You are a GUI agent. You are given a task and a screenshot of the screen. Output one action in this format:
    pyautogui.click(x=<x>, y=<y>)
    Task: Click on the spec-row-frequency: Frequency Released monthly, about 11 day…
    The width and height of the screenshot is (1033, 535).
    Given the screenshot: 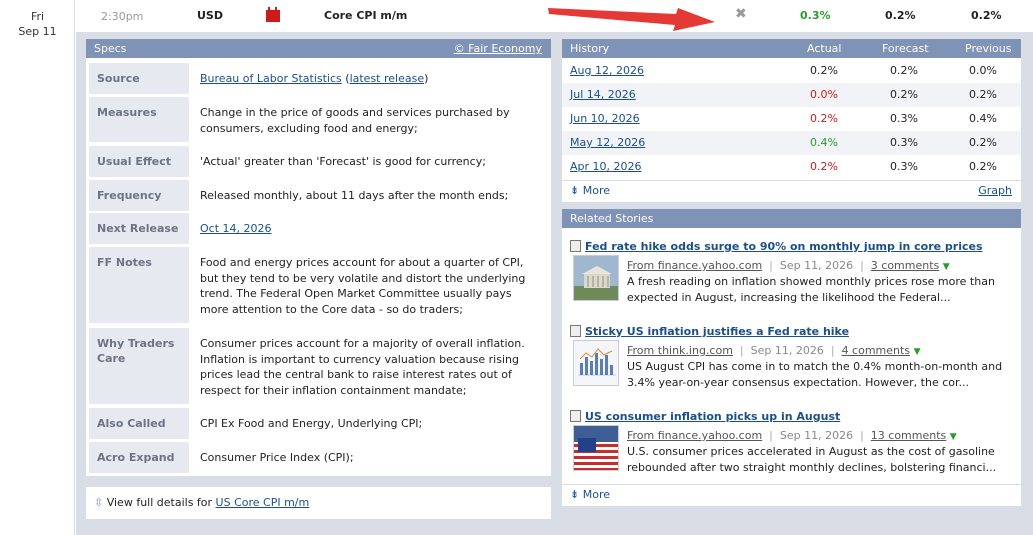 What is the action you would take?
    pyautogui.click(x=318, y=195)
    